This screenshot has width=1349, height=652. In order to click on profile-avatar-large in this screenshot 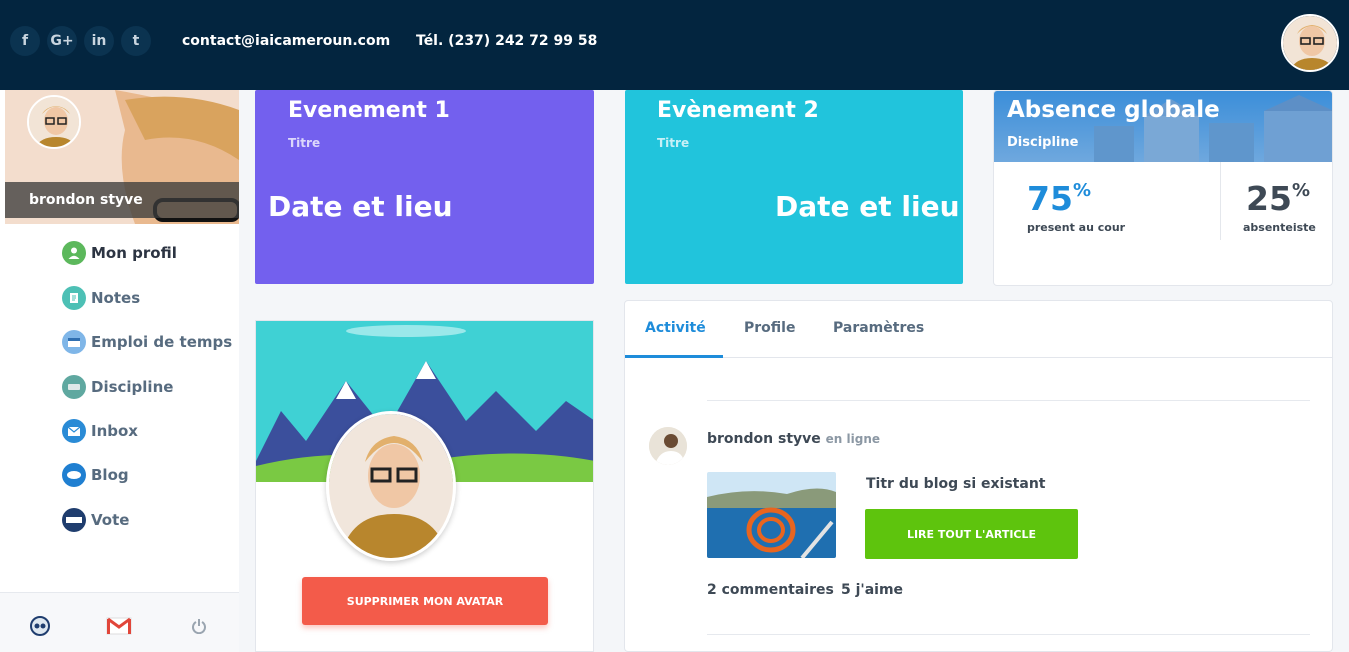, I will do `click(391, 486)`.